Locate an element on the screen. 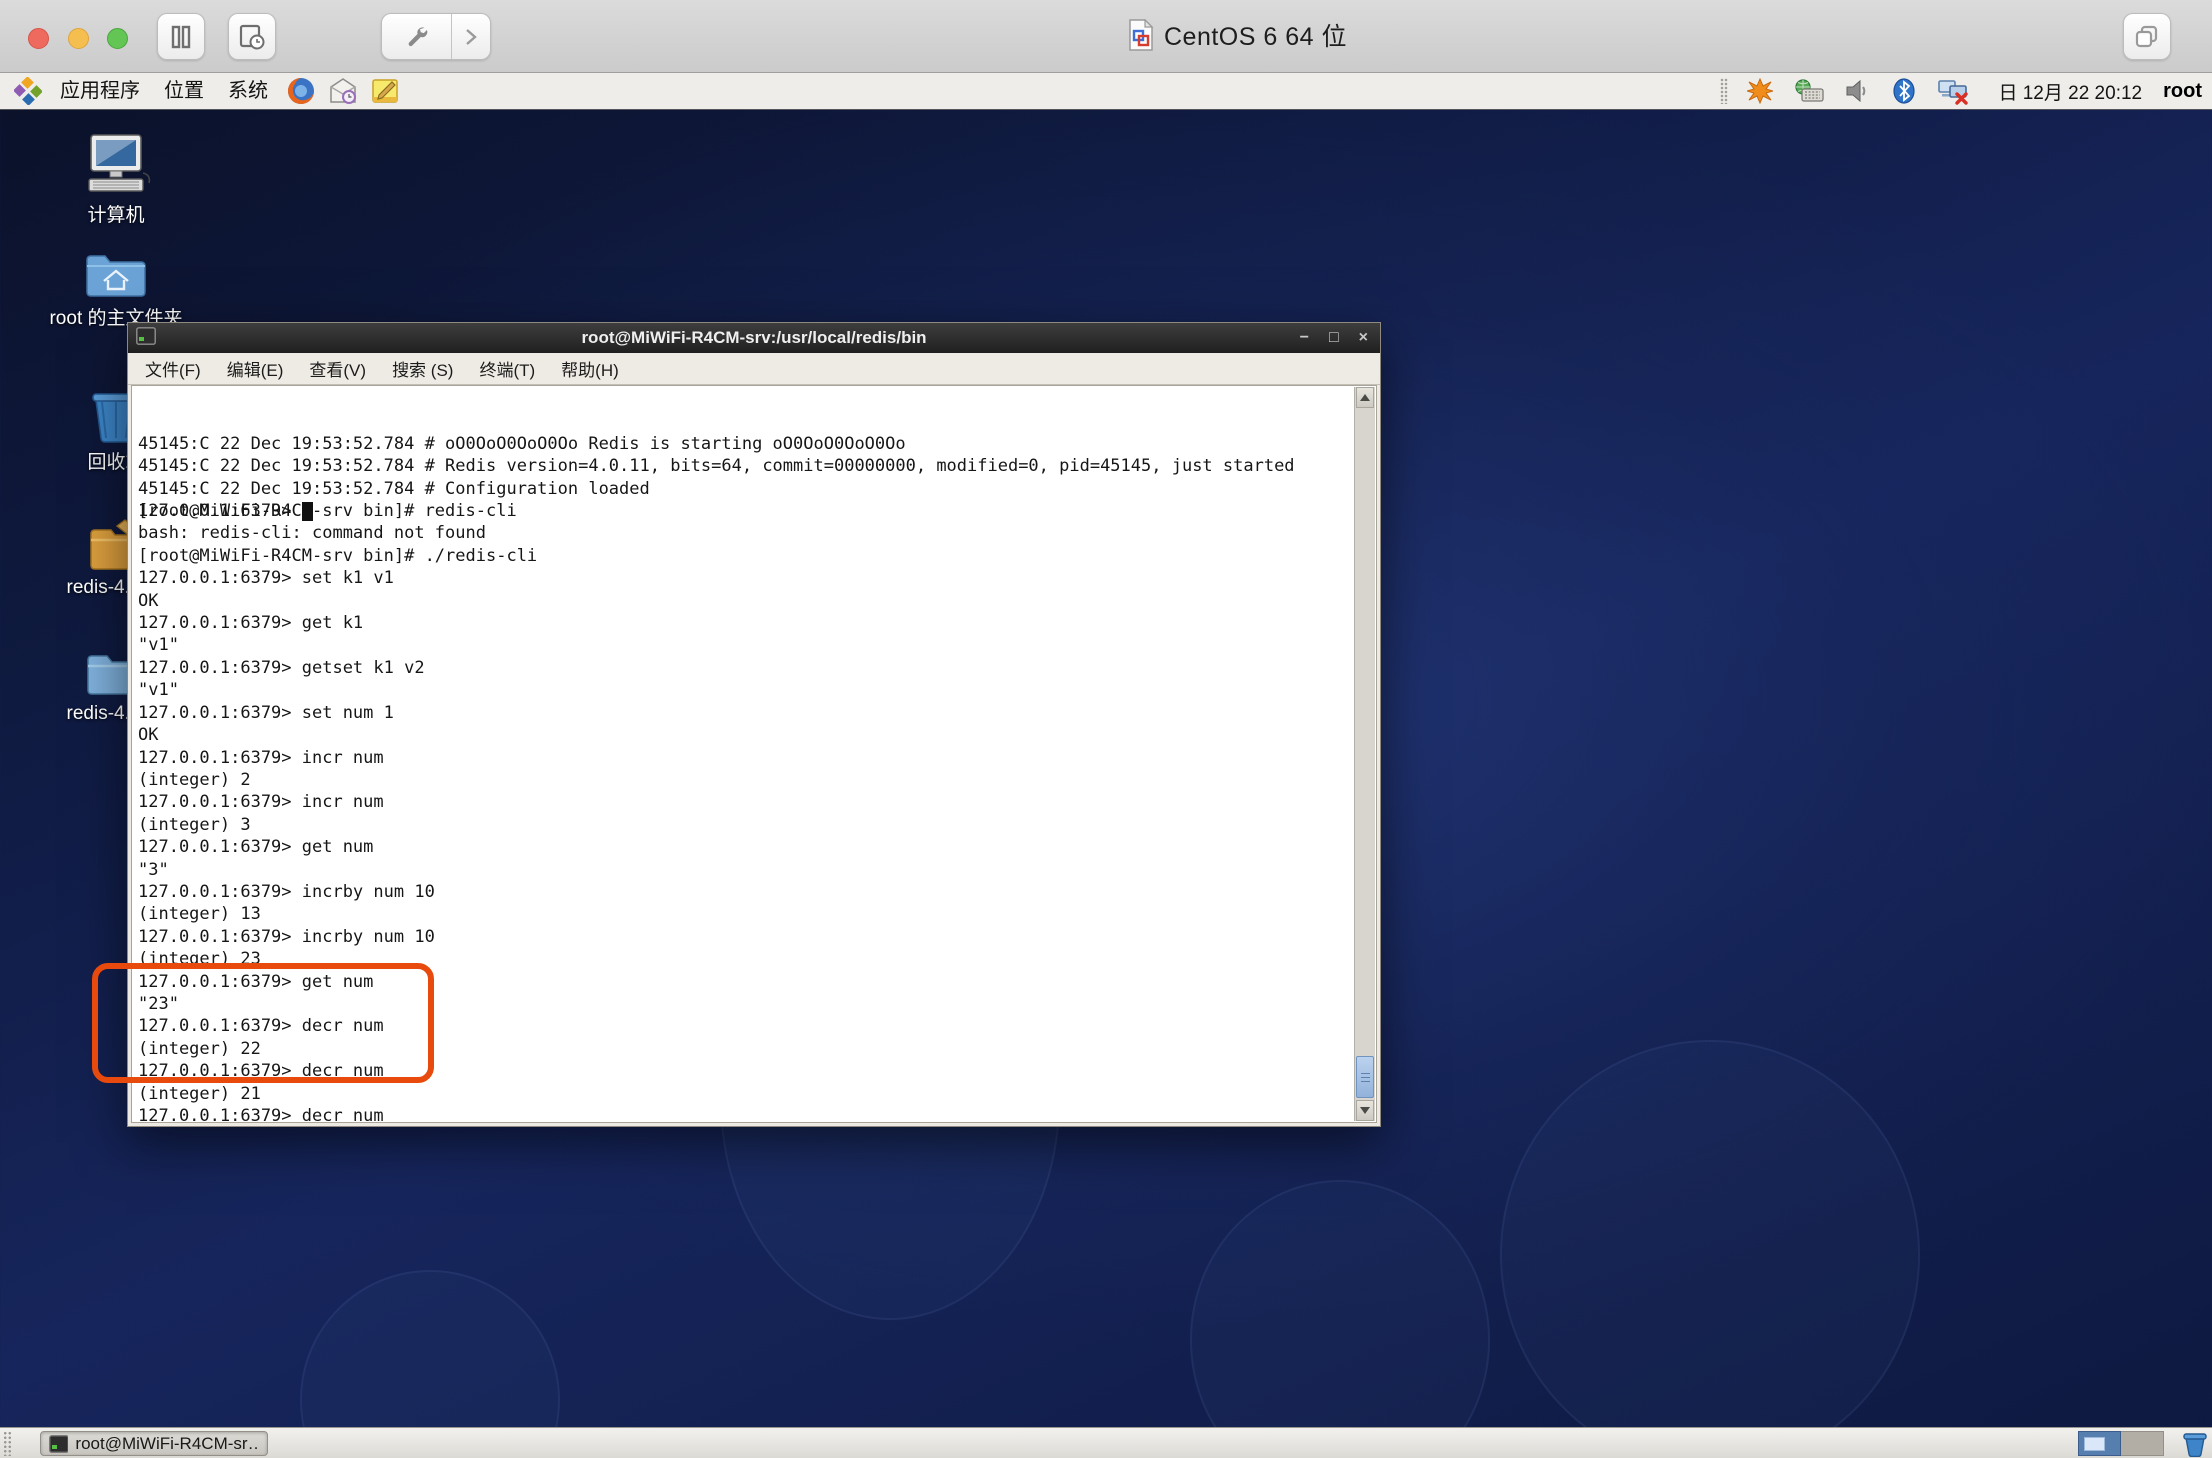 This screenshot has height=1458, width=2212. wrench-icon is located at coordinates (417, 36).